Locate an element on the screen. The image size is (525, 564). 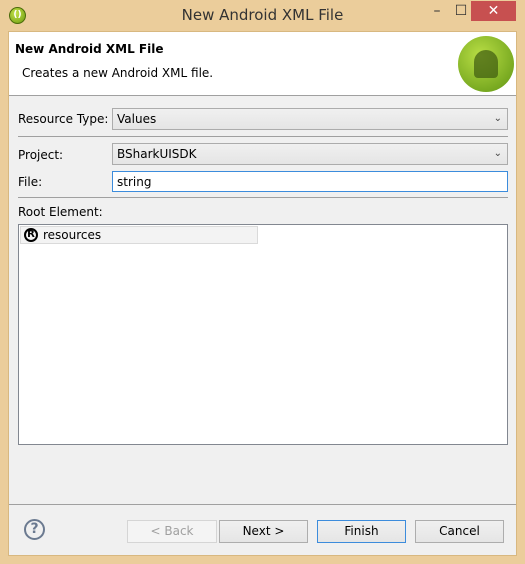
next-button: Next > is located at coordinates (263, 531).